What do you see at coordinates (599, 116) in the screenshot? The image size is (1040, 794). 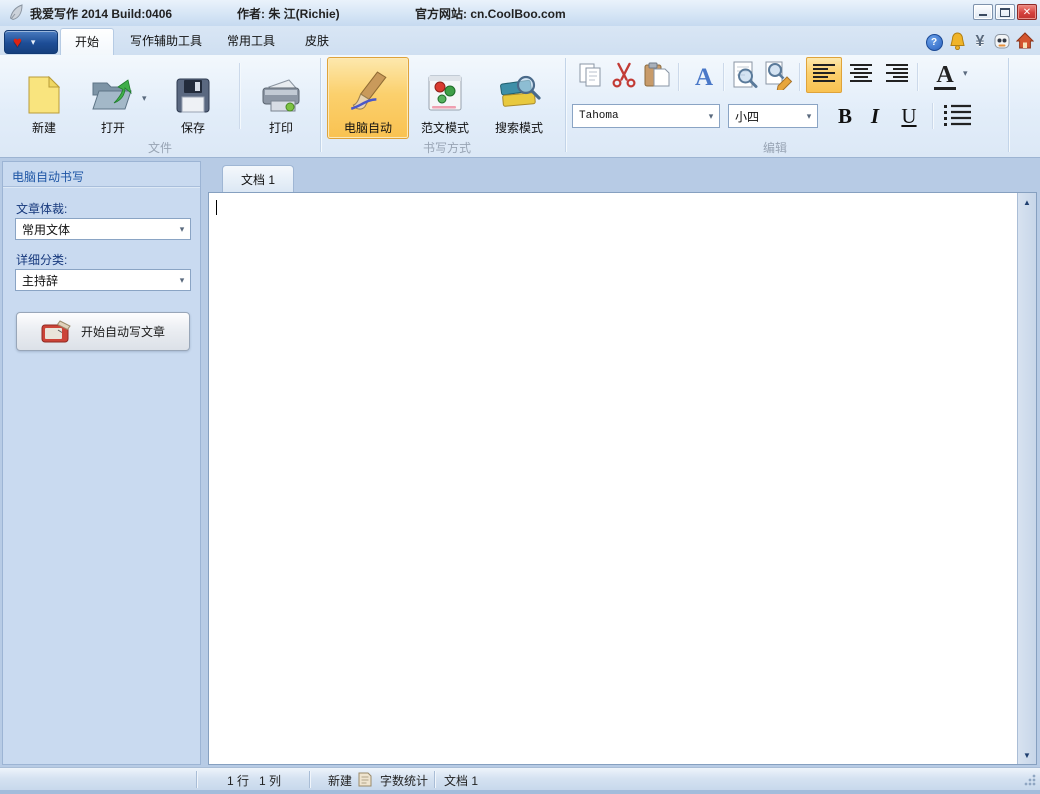 I see `font-name-value: Tahoma` at bounding box center [599, 116].